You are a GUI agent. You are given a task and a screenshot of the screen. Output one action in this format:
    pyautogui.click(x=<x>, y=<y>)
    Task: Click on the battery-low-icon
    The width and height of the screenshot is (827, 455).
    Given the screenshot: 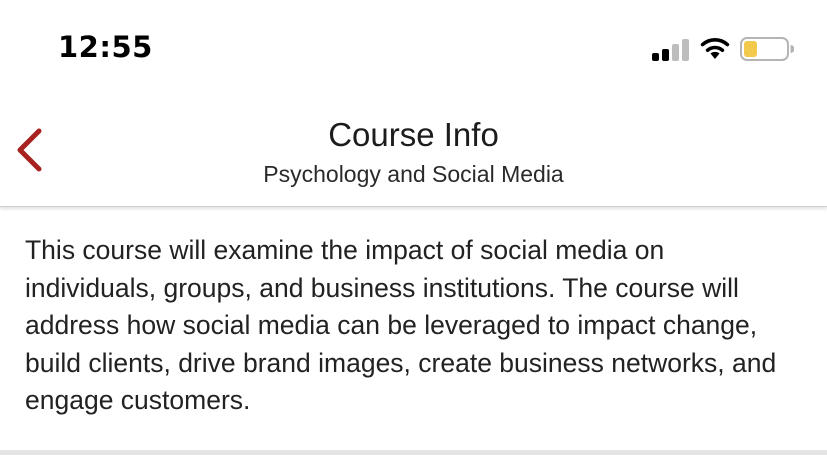 What is the action you would take?
    pyautogui.click(x=767, y=49)
    